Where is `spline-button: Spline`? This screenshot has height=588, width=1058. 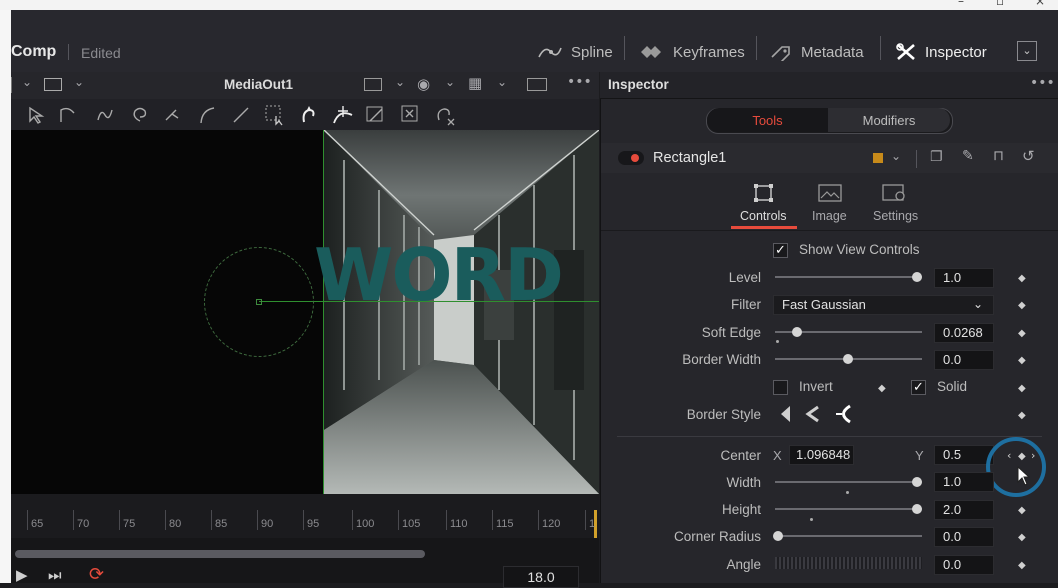 spline-button: Spline is located at coordinates (575, 52).